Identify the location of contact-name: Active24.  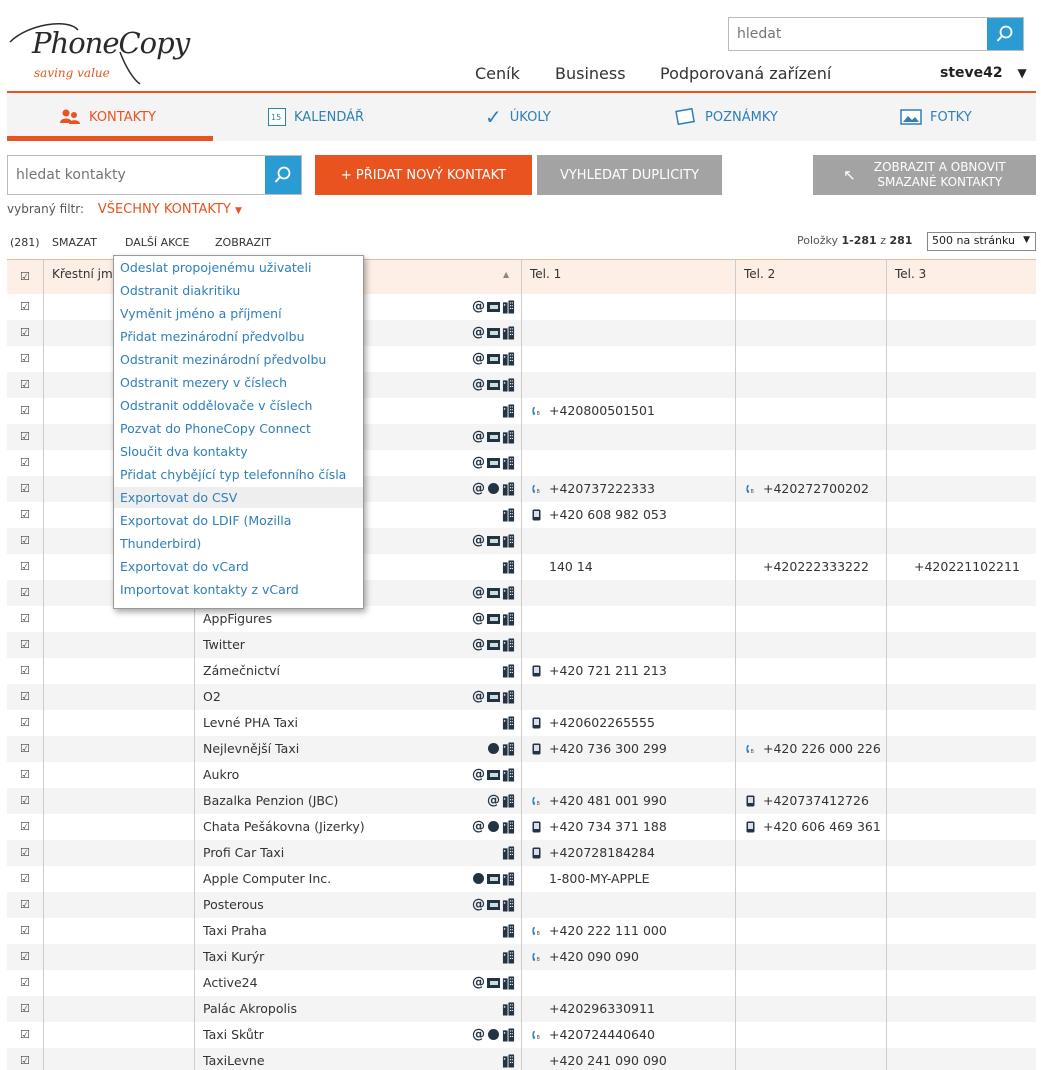
(230, 982).